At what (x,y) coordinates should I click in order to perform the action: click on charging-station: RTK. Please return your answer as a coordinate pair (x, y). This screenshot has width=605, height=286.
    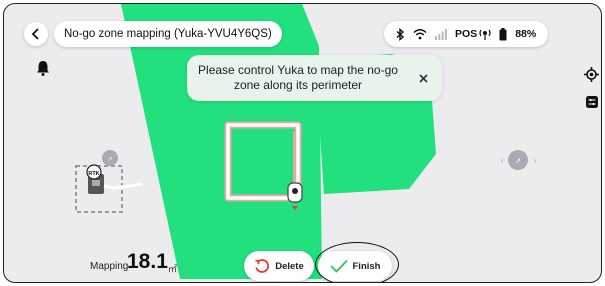
    Looking at the image, I should click on (109, 188).